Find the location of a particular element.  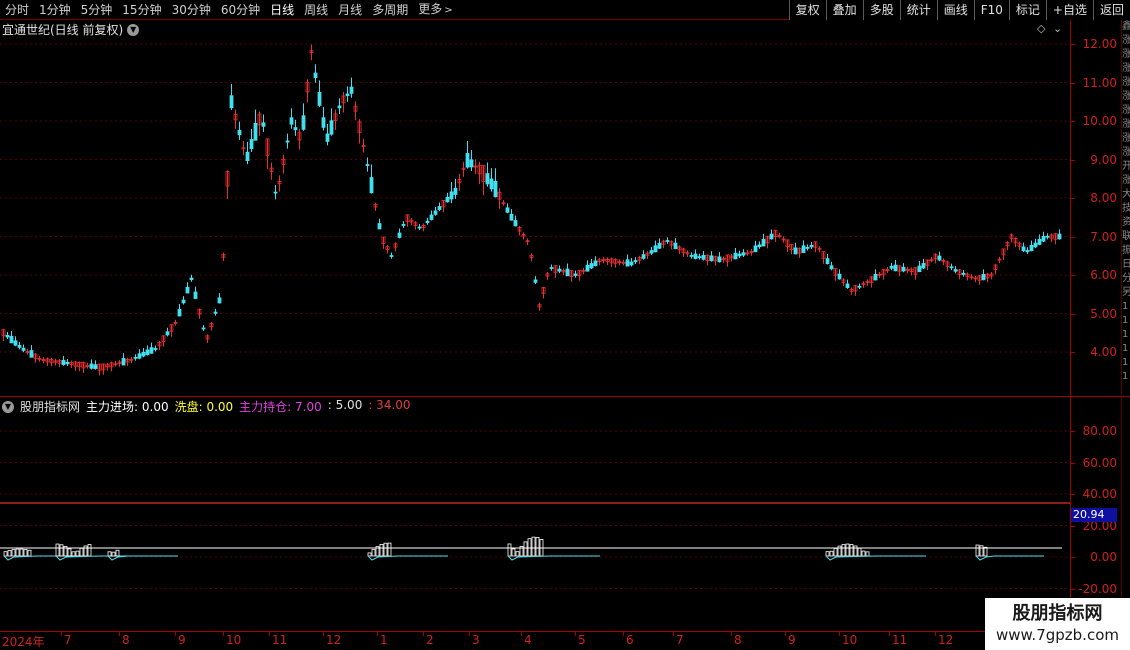

time-axis-label: 8 is located at coordinates (126, 640).